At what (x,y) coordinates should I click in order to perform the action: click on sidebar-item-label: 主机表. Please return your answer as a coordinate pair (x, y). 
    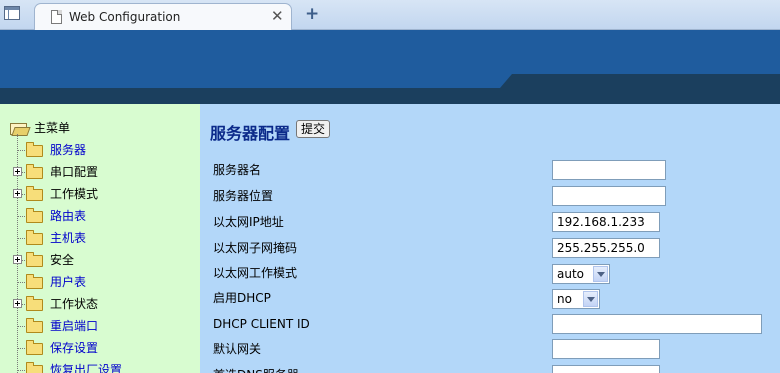
    Looking at the image, I should click on (68, 238).